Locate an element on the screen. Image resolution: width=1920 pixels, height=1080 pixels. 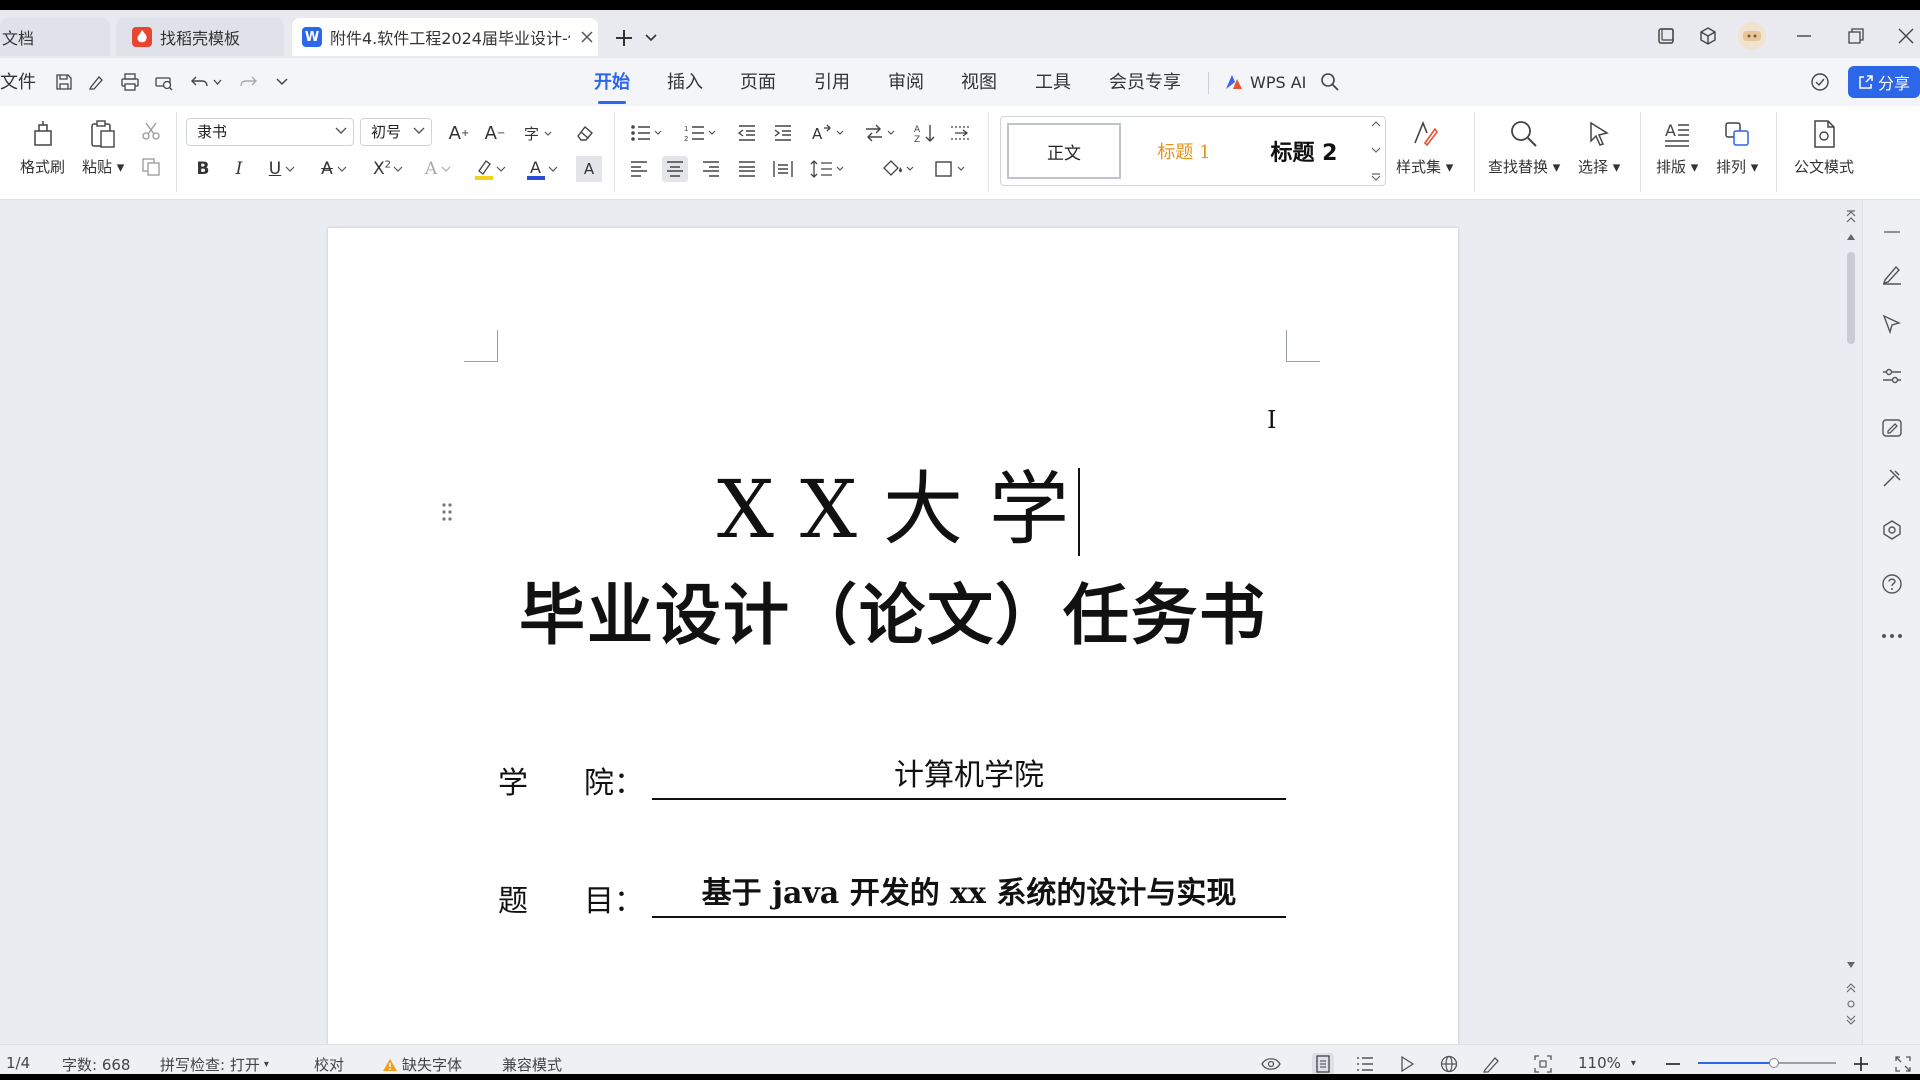
menu-insert: 插入 is located at coordinates (685, 83).